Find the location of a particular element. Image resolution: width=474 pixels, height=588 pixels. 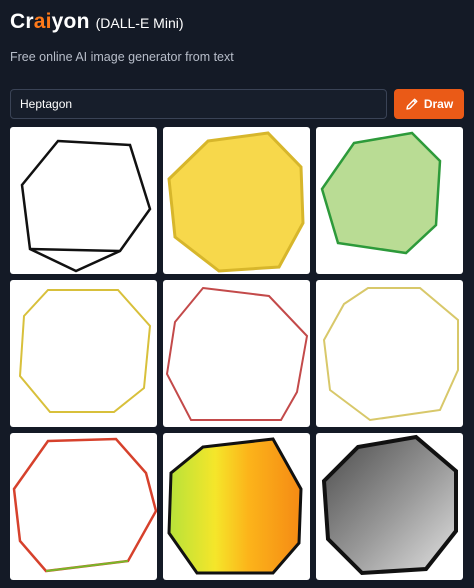

pencil-icon is located at coordinates (412, 104).